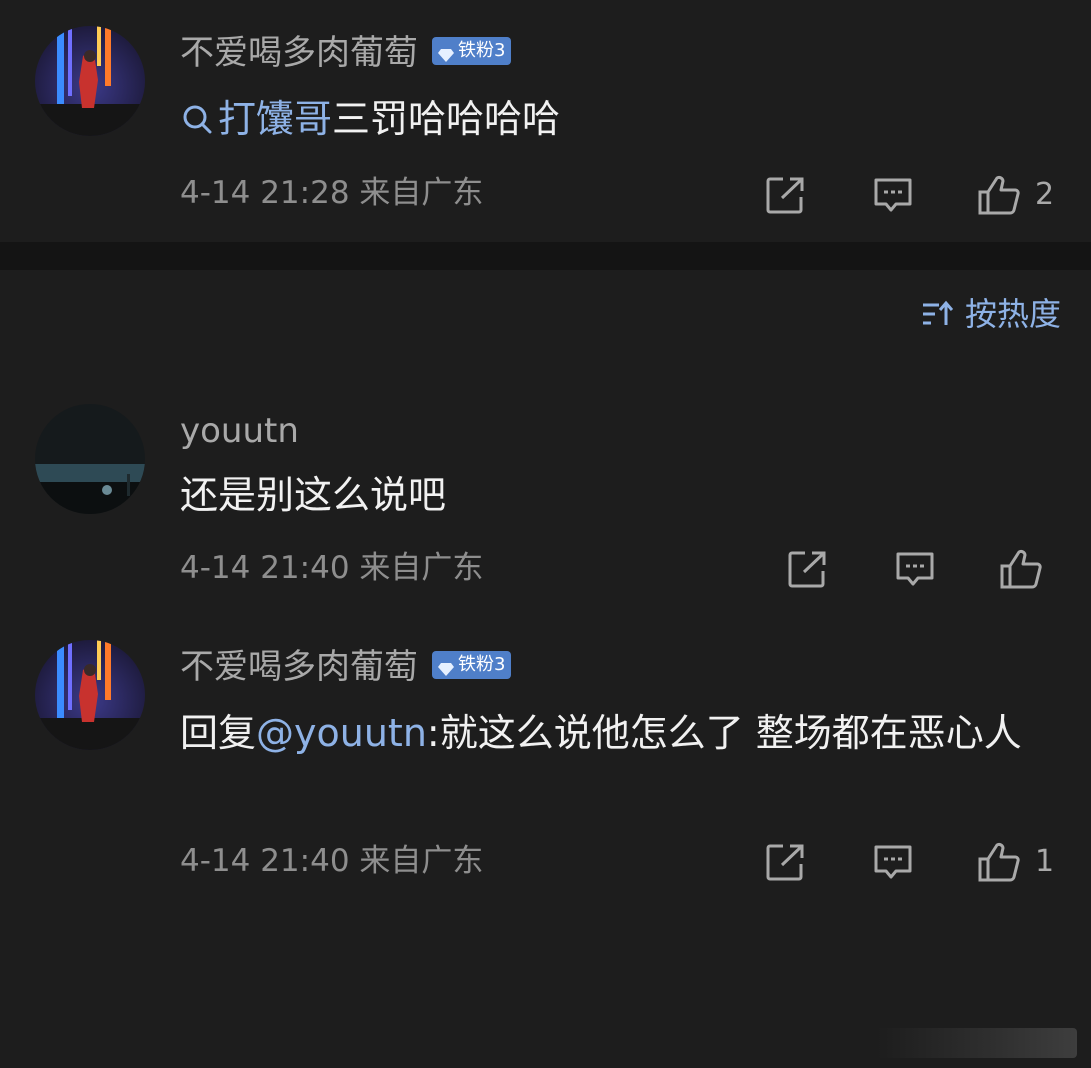 The image size is (1091, 1068). I want to click on reply-text: :就这么说他怎么了 整场都在恶心人, so click(724, 733).